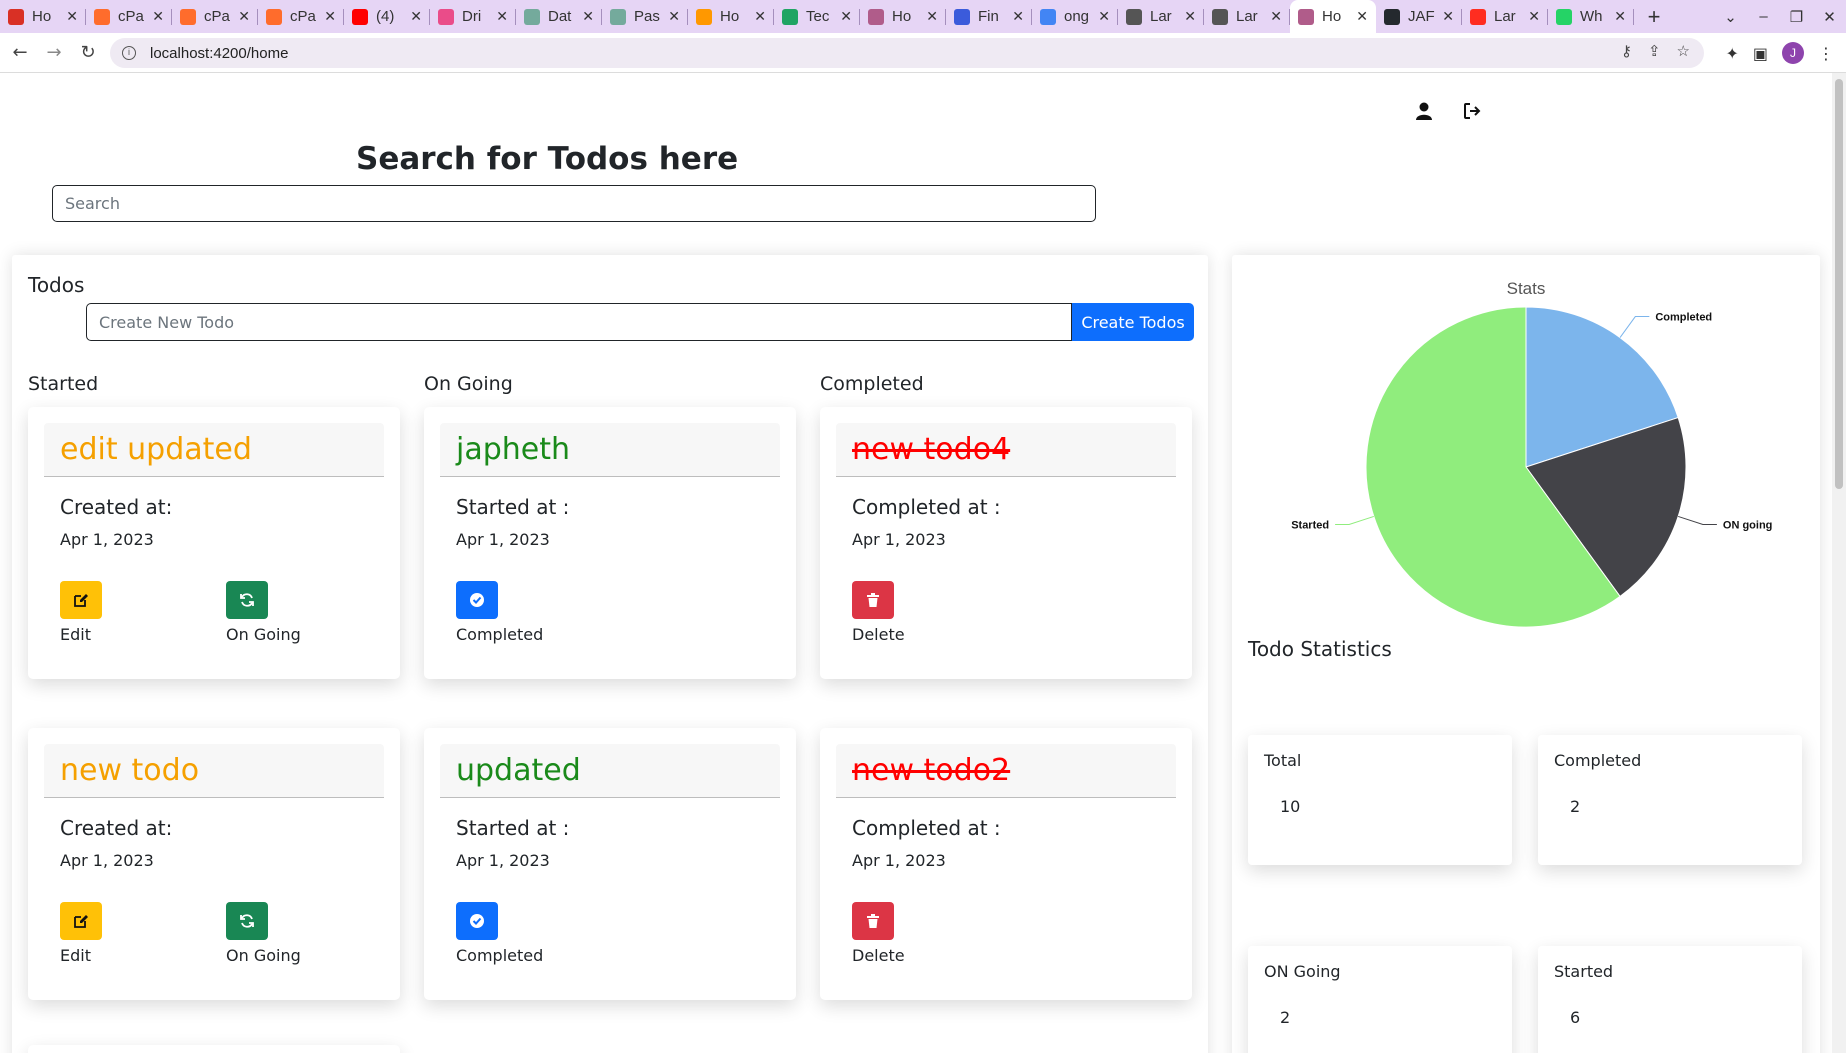 This screenshot has height=1053, width=1846. What do you see at coordinates (1626, 51) in the screenshot?
I see `key-icon: ⚷` at bounding box center [1626, 51].